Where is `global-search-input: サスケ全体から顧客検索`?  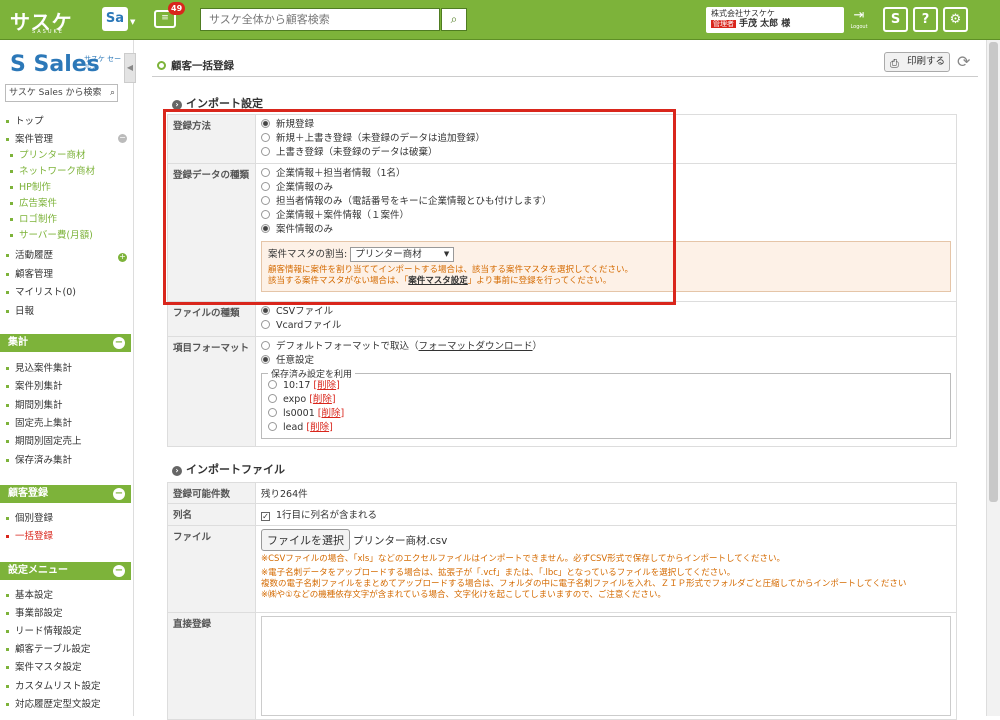
global-search-input: サスケ全体から顧客検索 is located at coordinates (320, 19).